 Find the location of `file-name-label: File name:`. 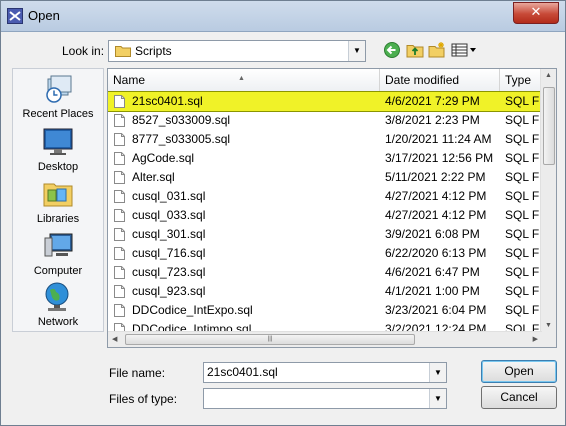

file-name-label: File name: is located at coordinates (137, 373).